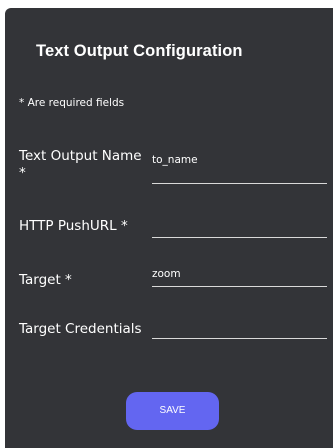 The image size is (333, 448). I want to click on save-button: SAVE, so click(172, 411).